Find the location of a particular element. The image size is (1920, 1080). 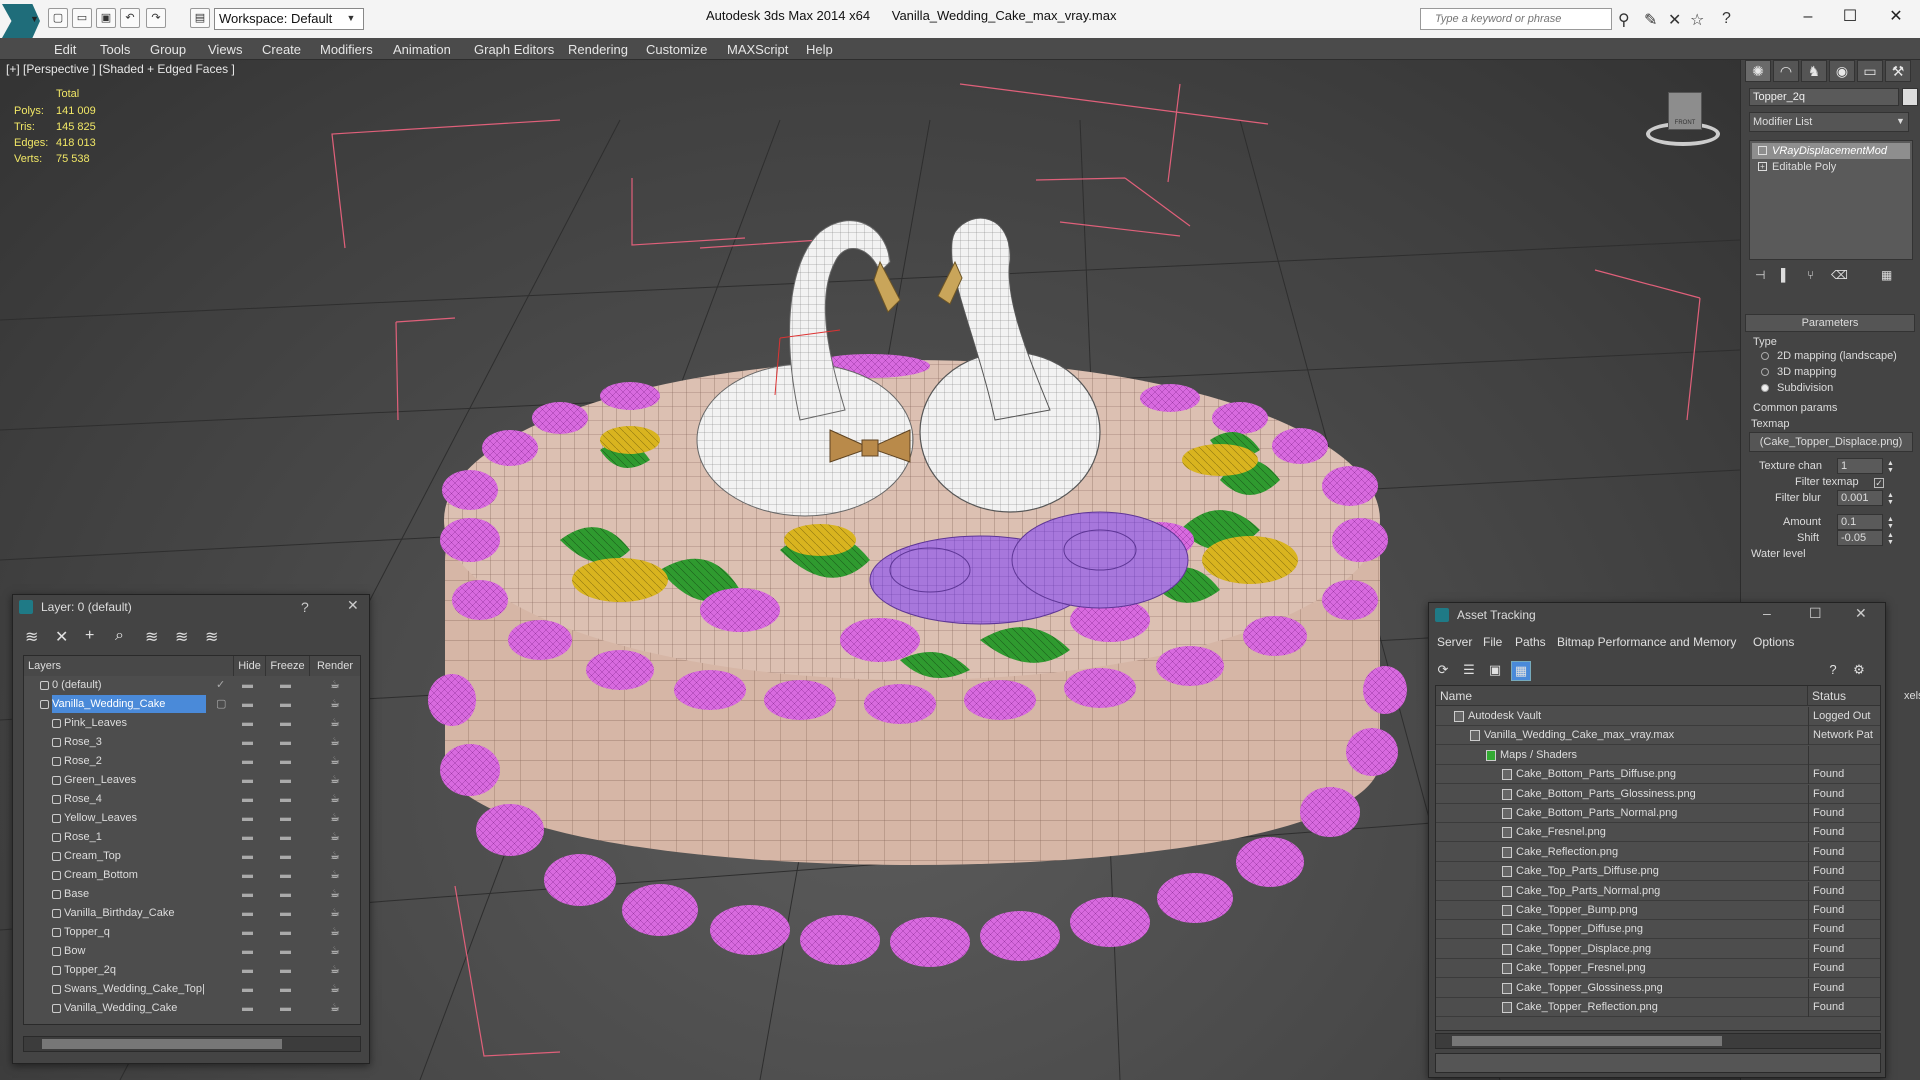

save-file-icon: ▣ is located at coordinates (106, 18).